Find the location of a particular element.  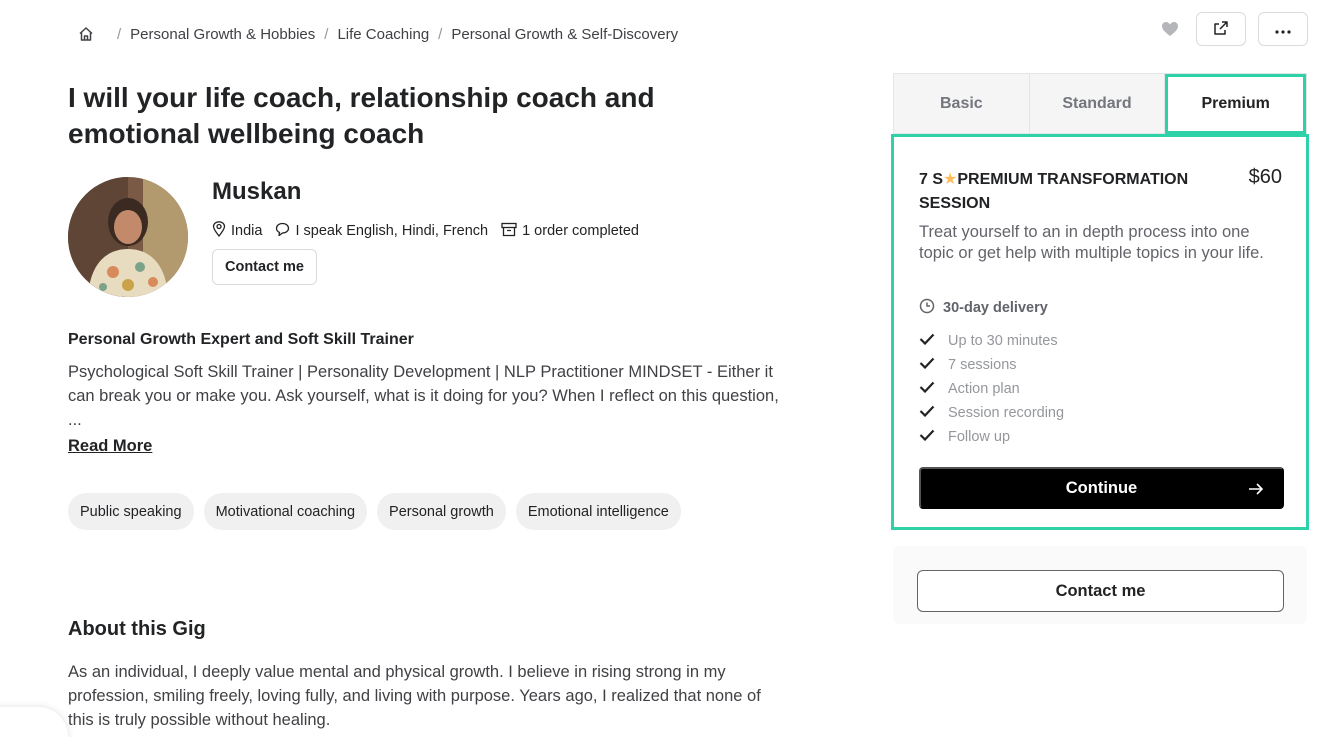

package-title: 7 S★PREMIUM TRANSFORMATION SESSION is located at coordinates (1064, 192).